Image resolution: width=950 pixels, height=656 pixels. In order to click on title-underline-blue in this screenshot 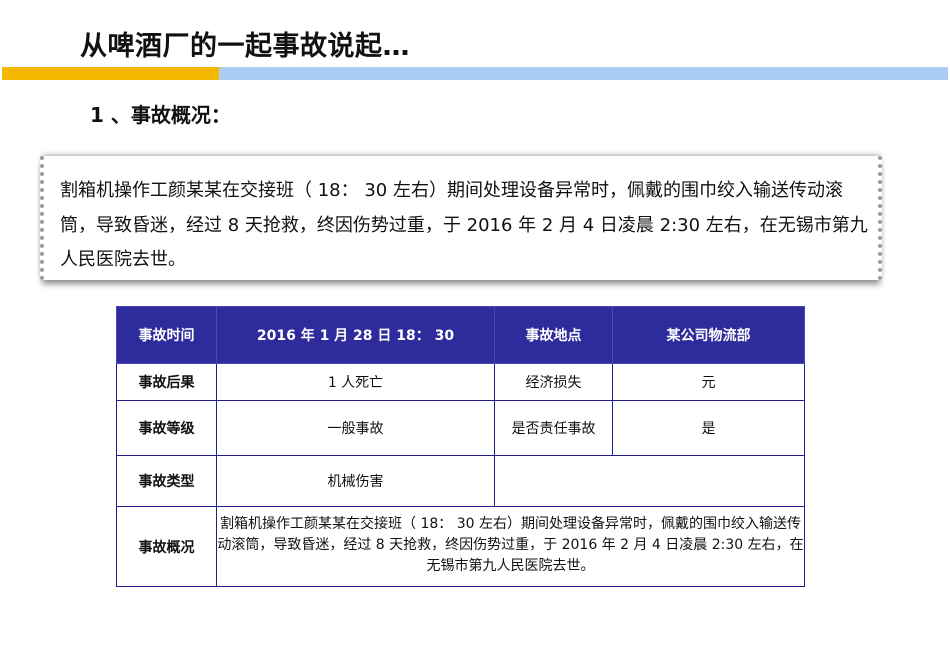, I will do `click(583, 73)`.